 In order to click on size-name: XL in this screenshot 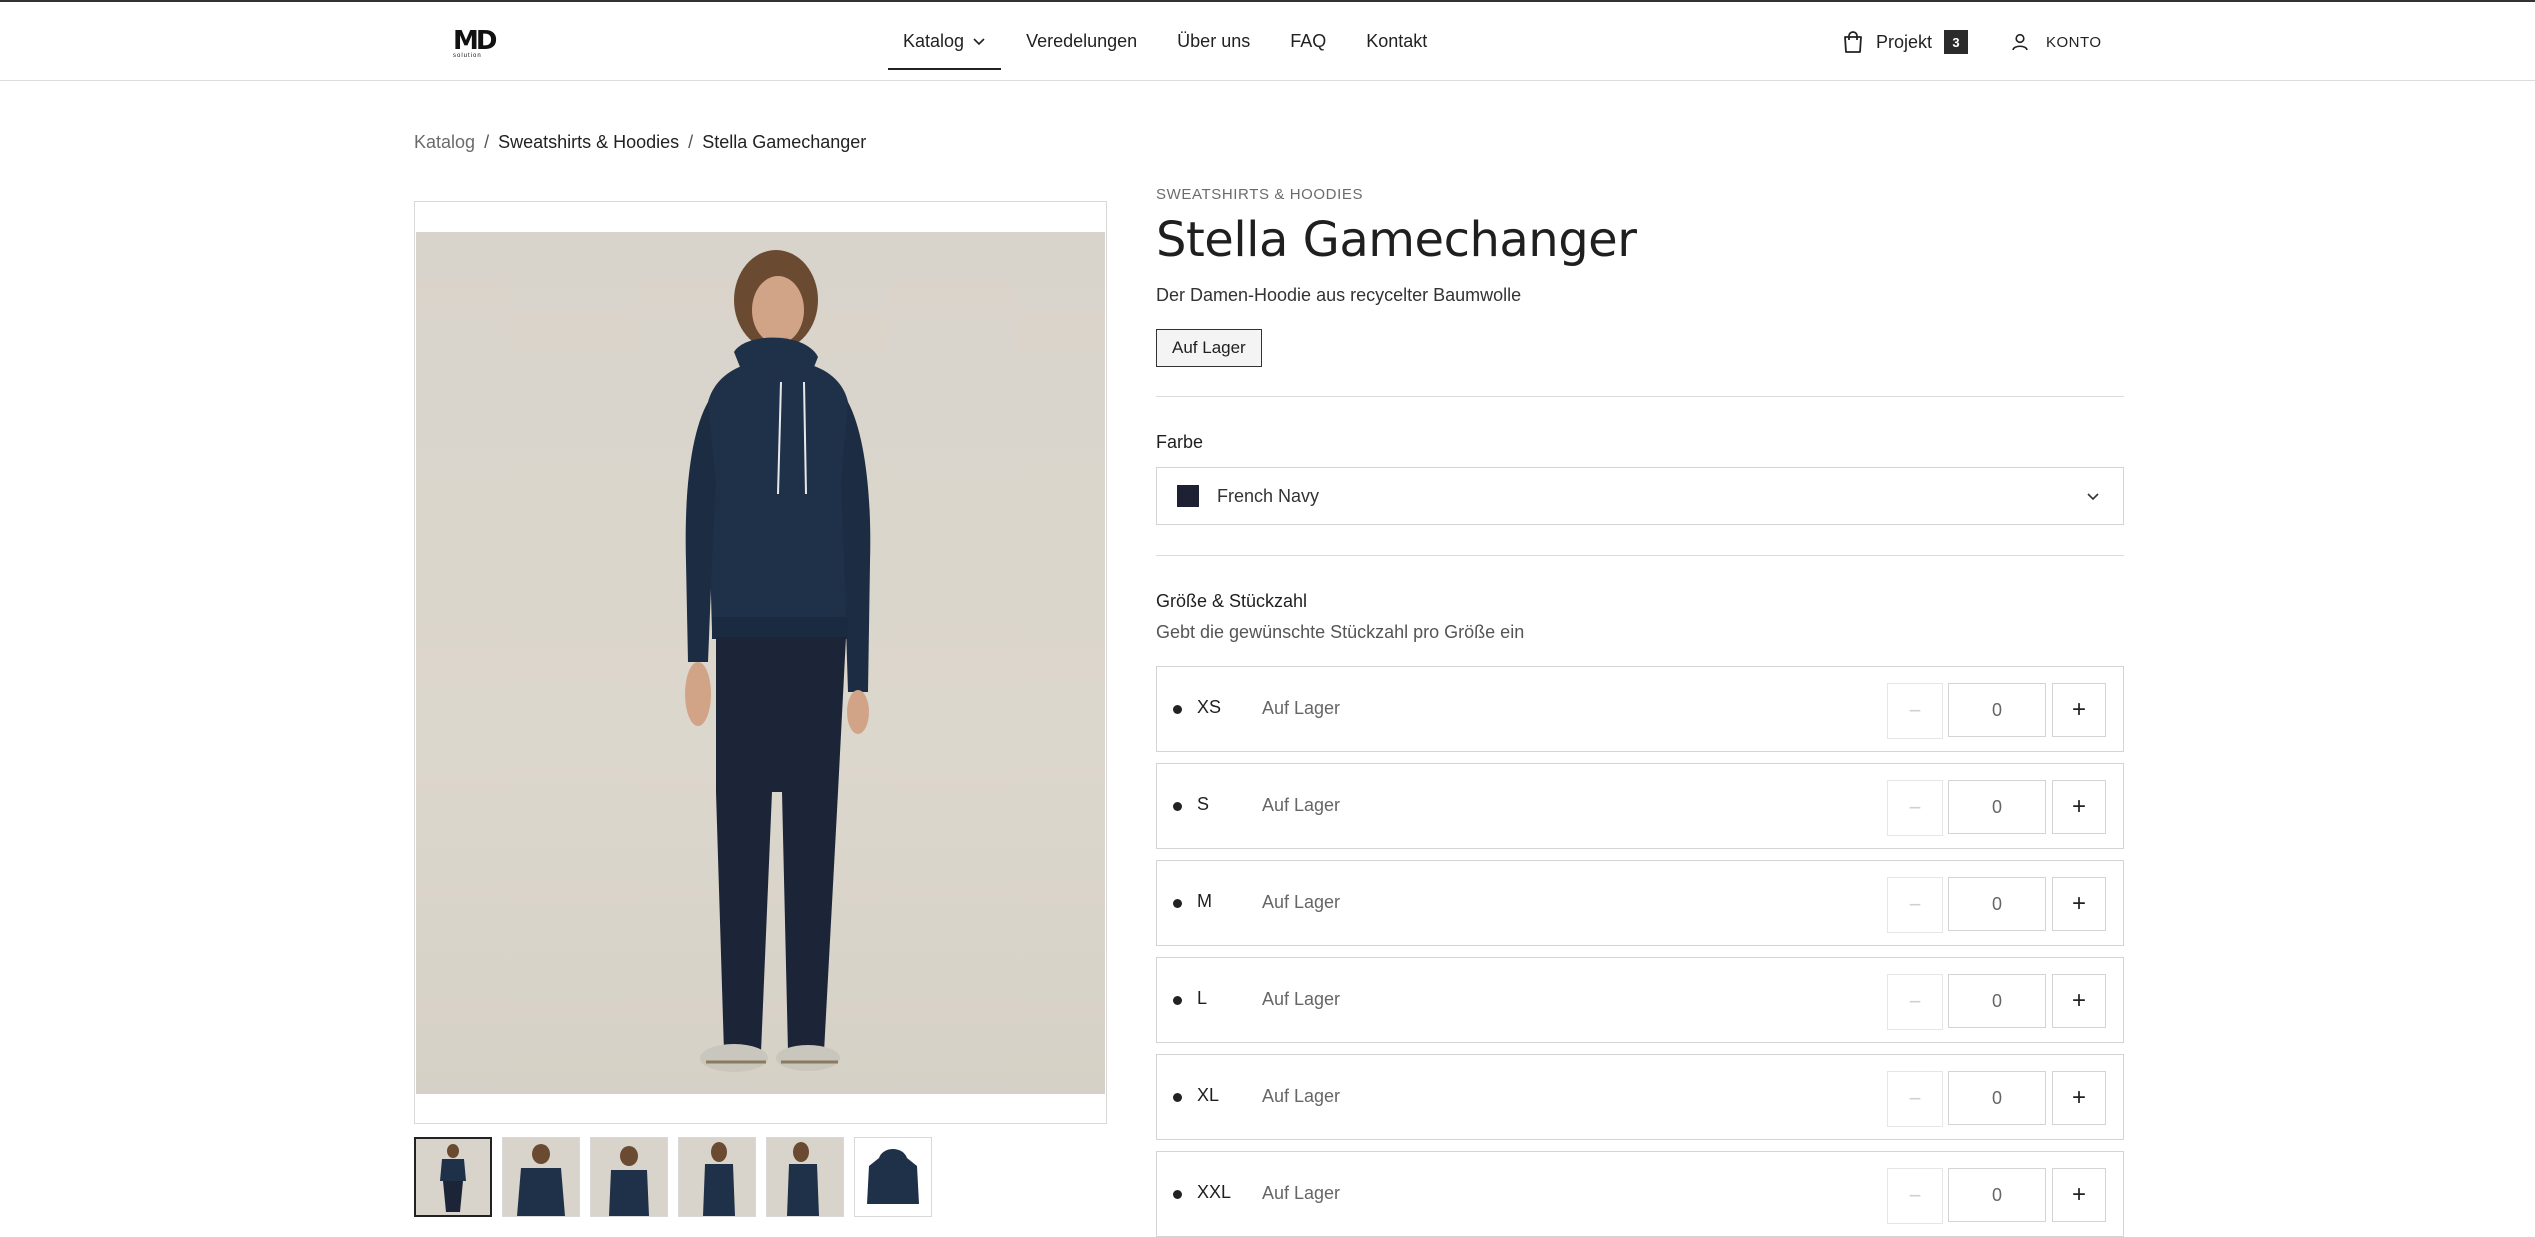, I will do `click(1208, 1095)`.